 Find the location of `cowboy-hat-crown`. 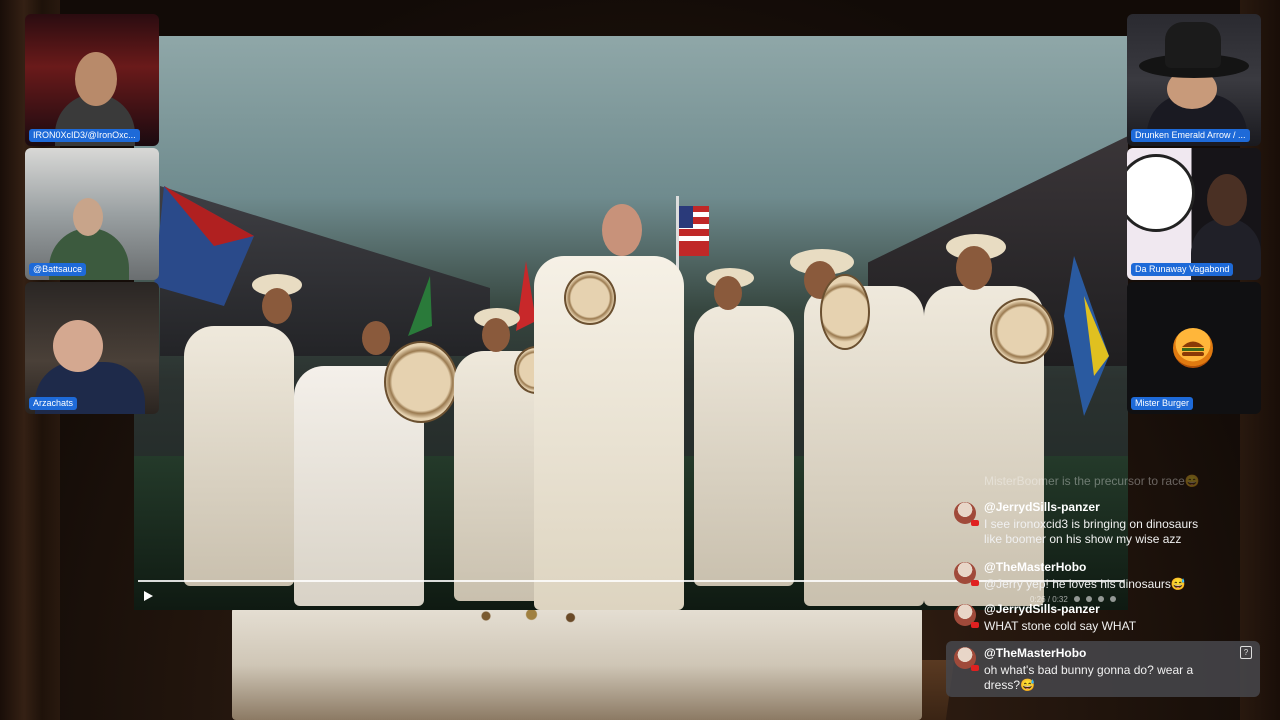

cowboy-hat-crown is located at coordinates (1193, 45).